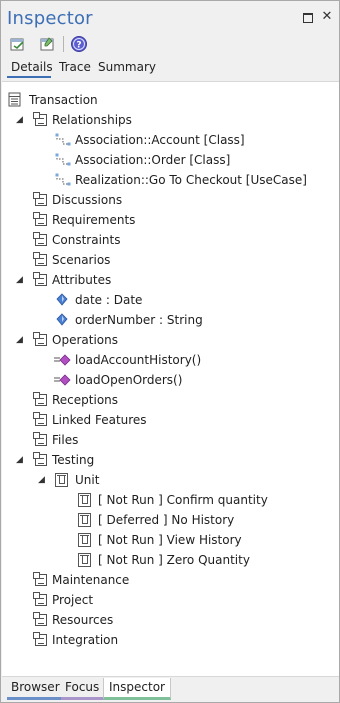  What do you see at coordinates (129, 380) in the screenshot?
I see `operation-label: loadOpenOrders()` at bounding box center [129, 380].